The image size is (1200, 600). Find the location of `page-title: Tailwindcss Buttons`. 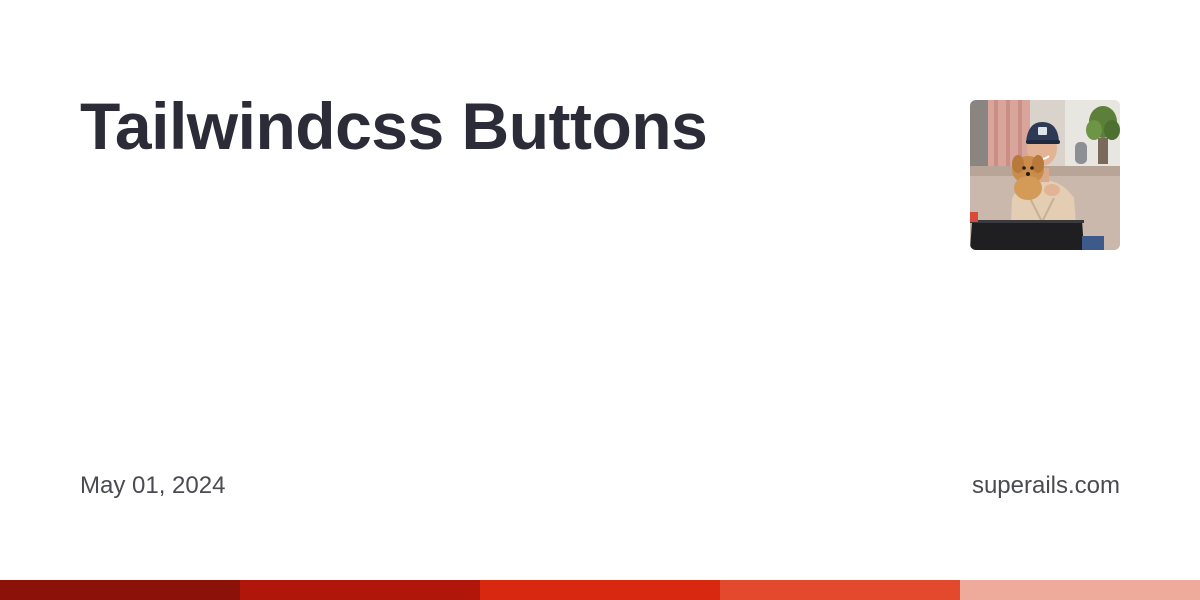

page-title: Tailwindcss Buttons is located at coordinates (394, 126).